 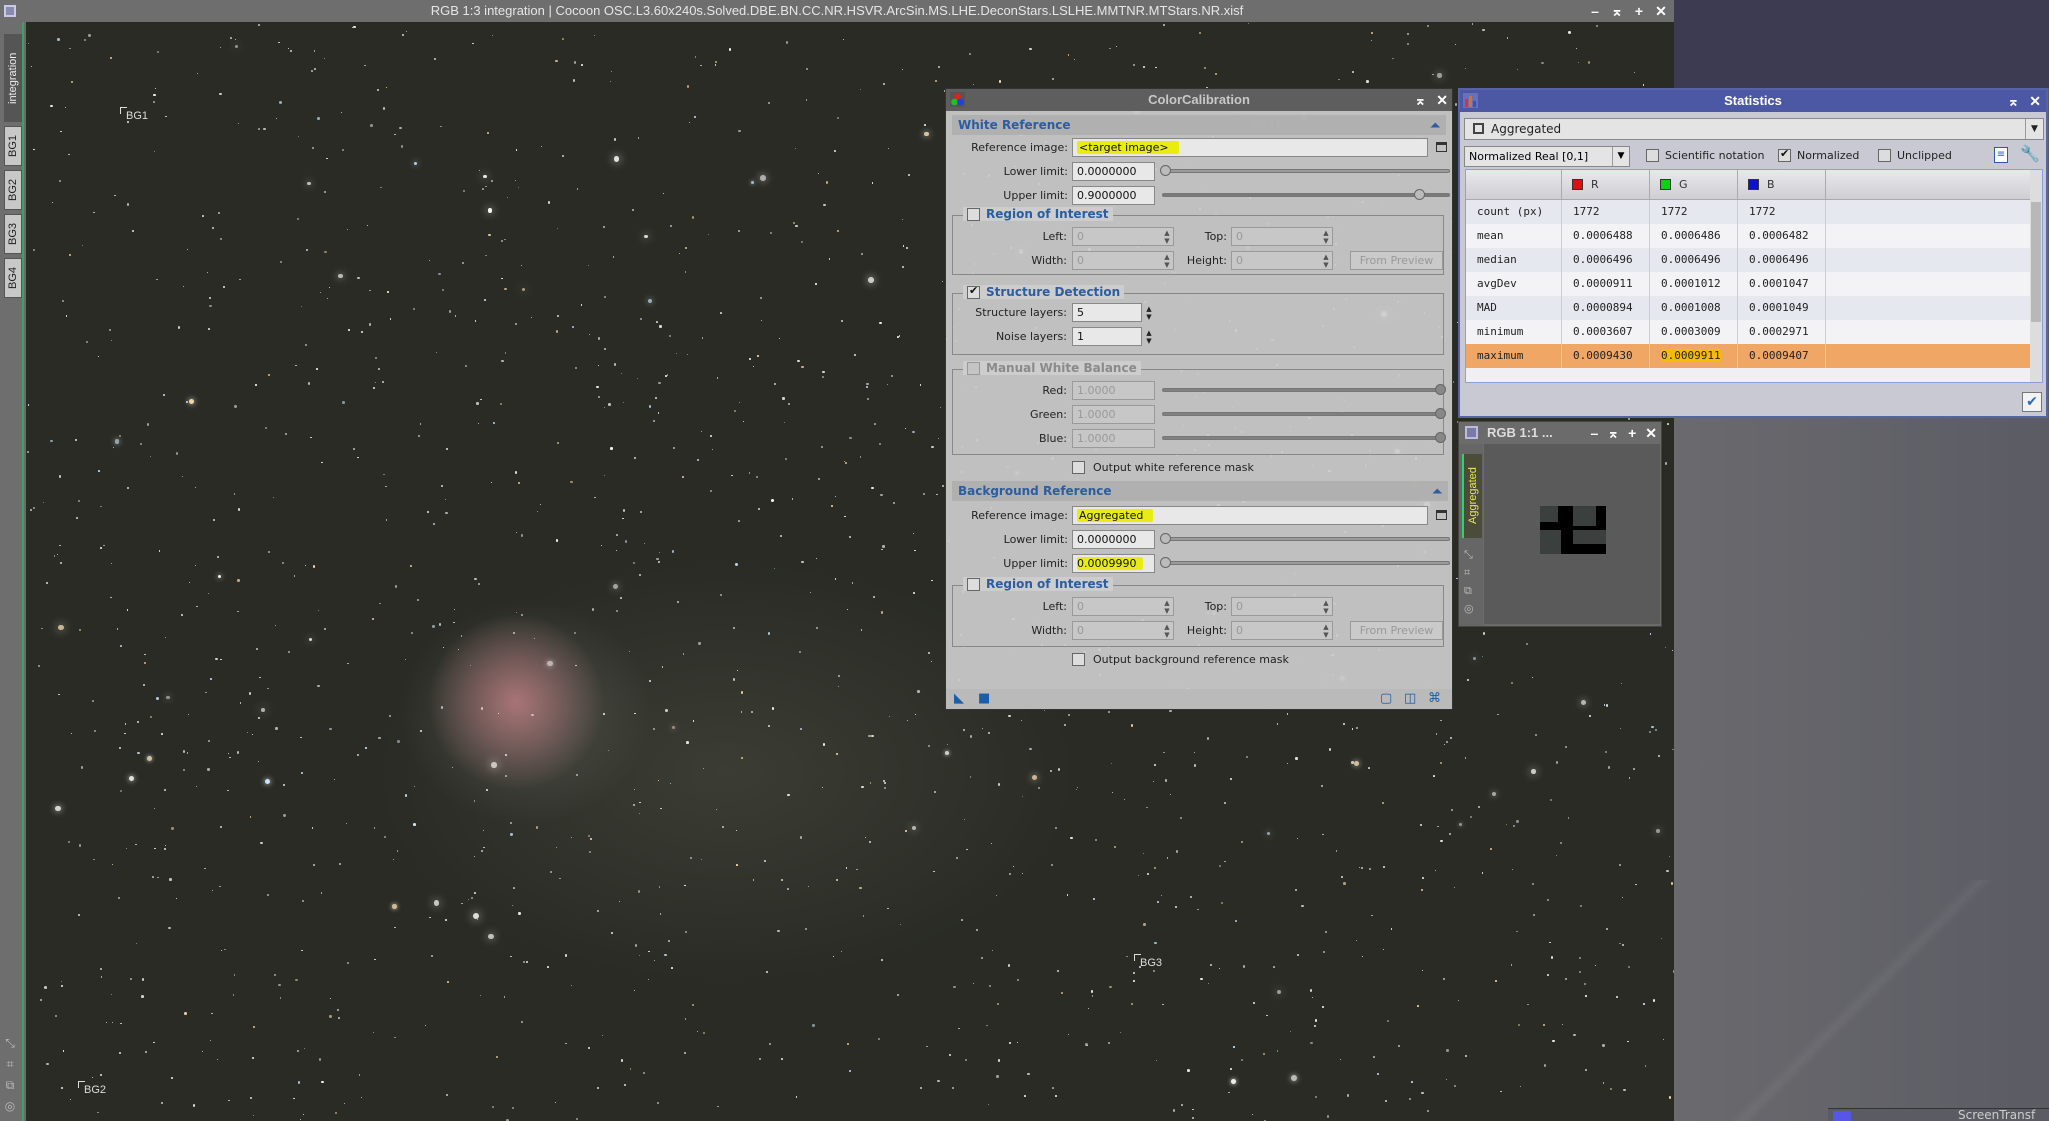 What do you see at coordinates (1440, 437) in the screenshot?
I see `blue-slider-thumb` at bounding box center [1440, 437].